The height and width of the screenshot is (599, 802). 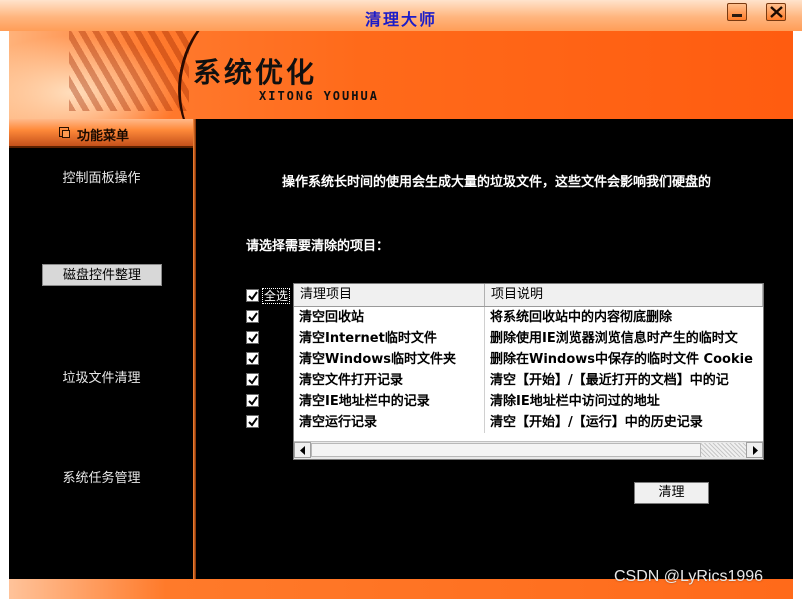 What do you see at coordinates (581, 317) in the screenshot?
I see `row-item-desc: 将系统回收站中的内容彻底删除` at bounding box center [581, 317].